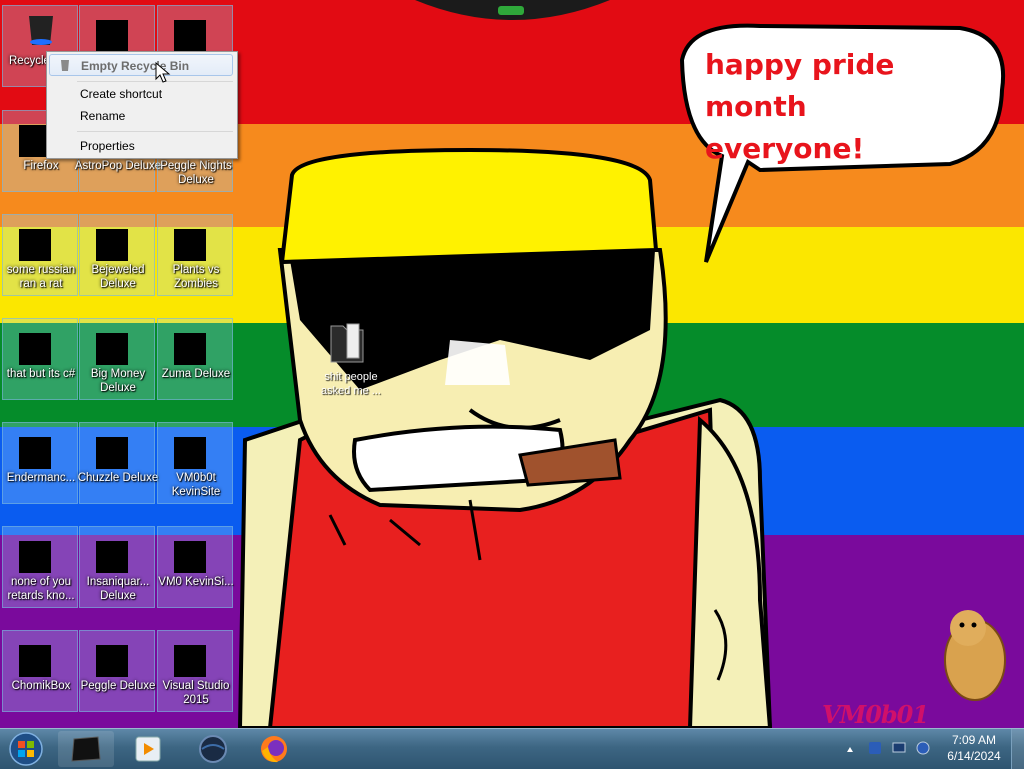 Image resolution: width=1024 pixels, height=772 pixels. What do you see at coordinates (923, 748) in the screenshot?
I see `volume-icon` at bounding box center [923, 748].